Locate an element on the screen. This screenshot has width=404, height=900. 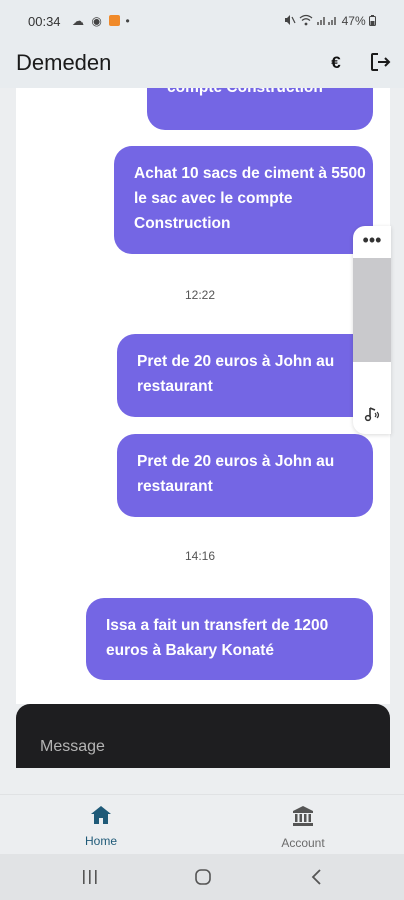
nav-divider is located at coordinates (202, 781).